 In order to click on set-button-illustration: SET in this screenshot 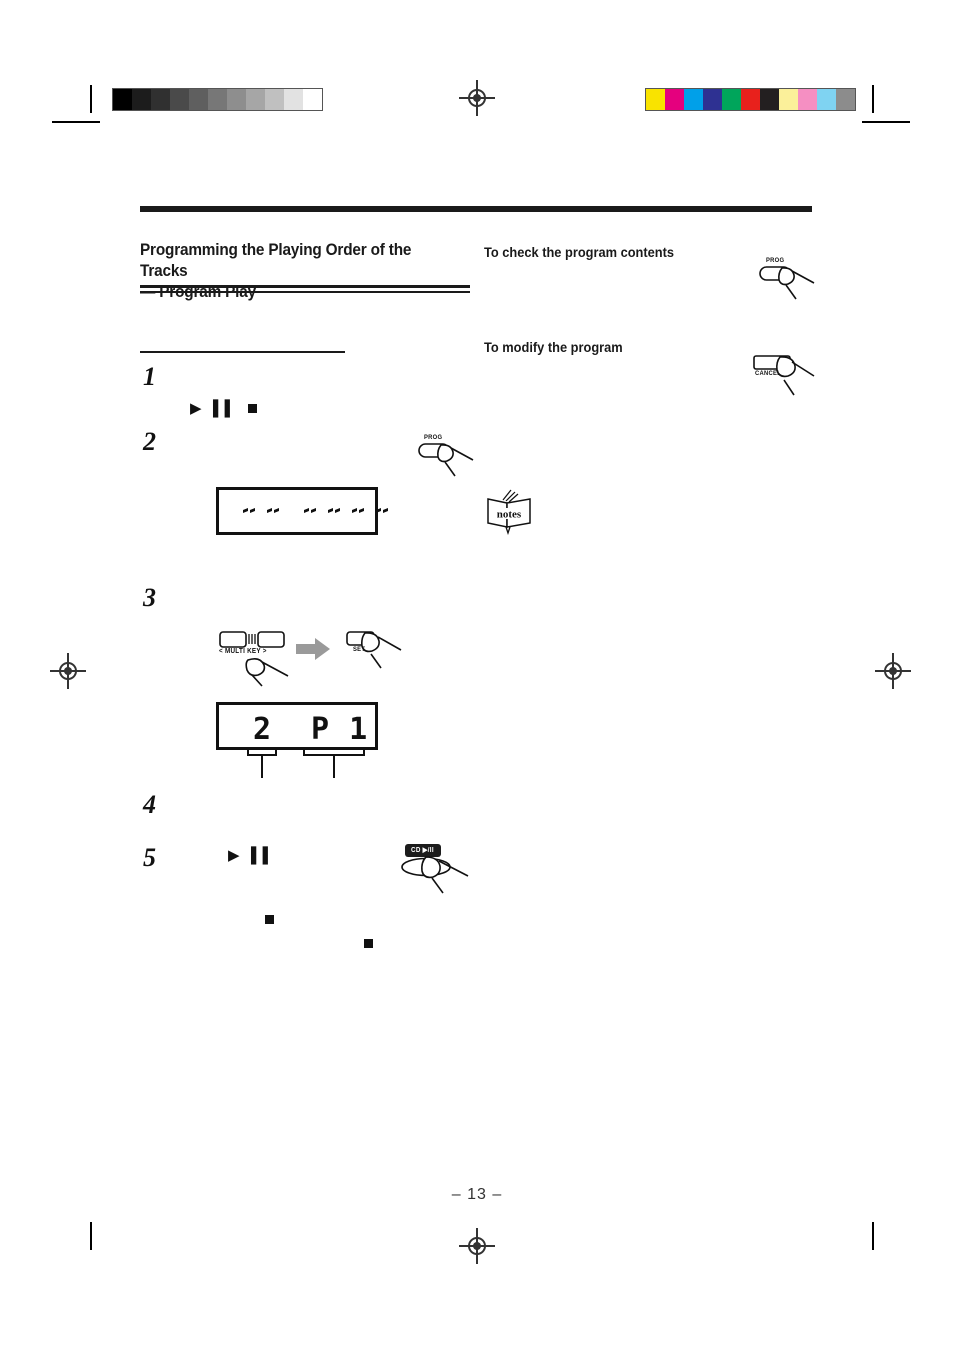, I will do `click(375, 656)`.